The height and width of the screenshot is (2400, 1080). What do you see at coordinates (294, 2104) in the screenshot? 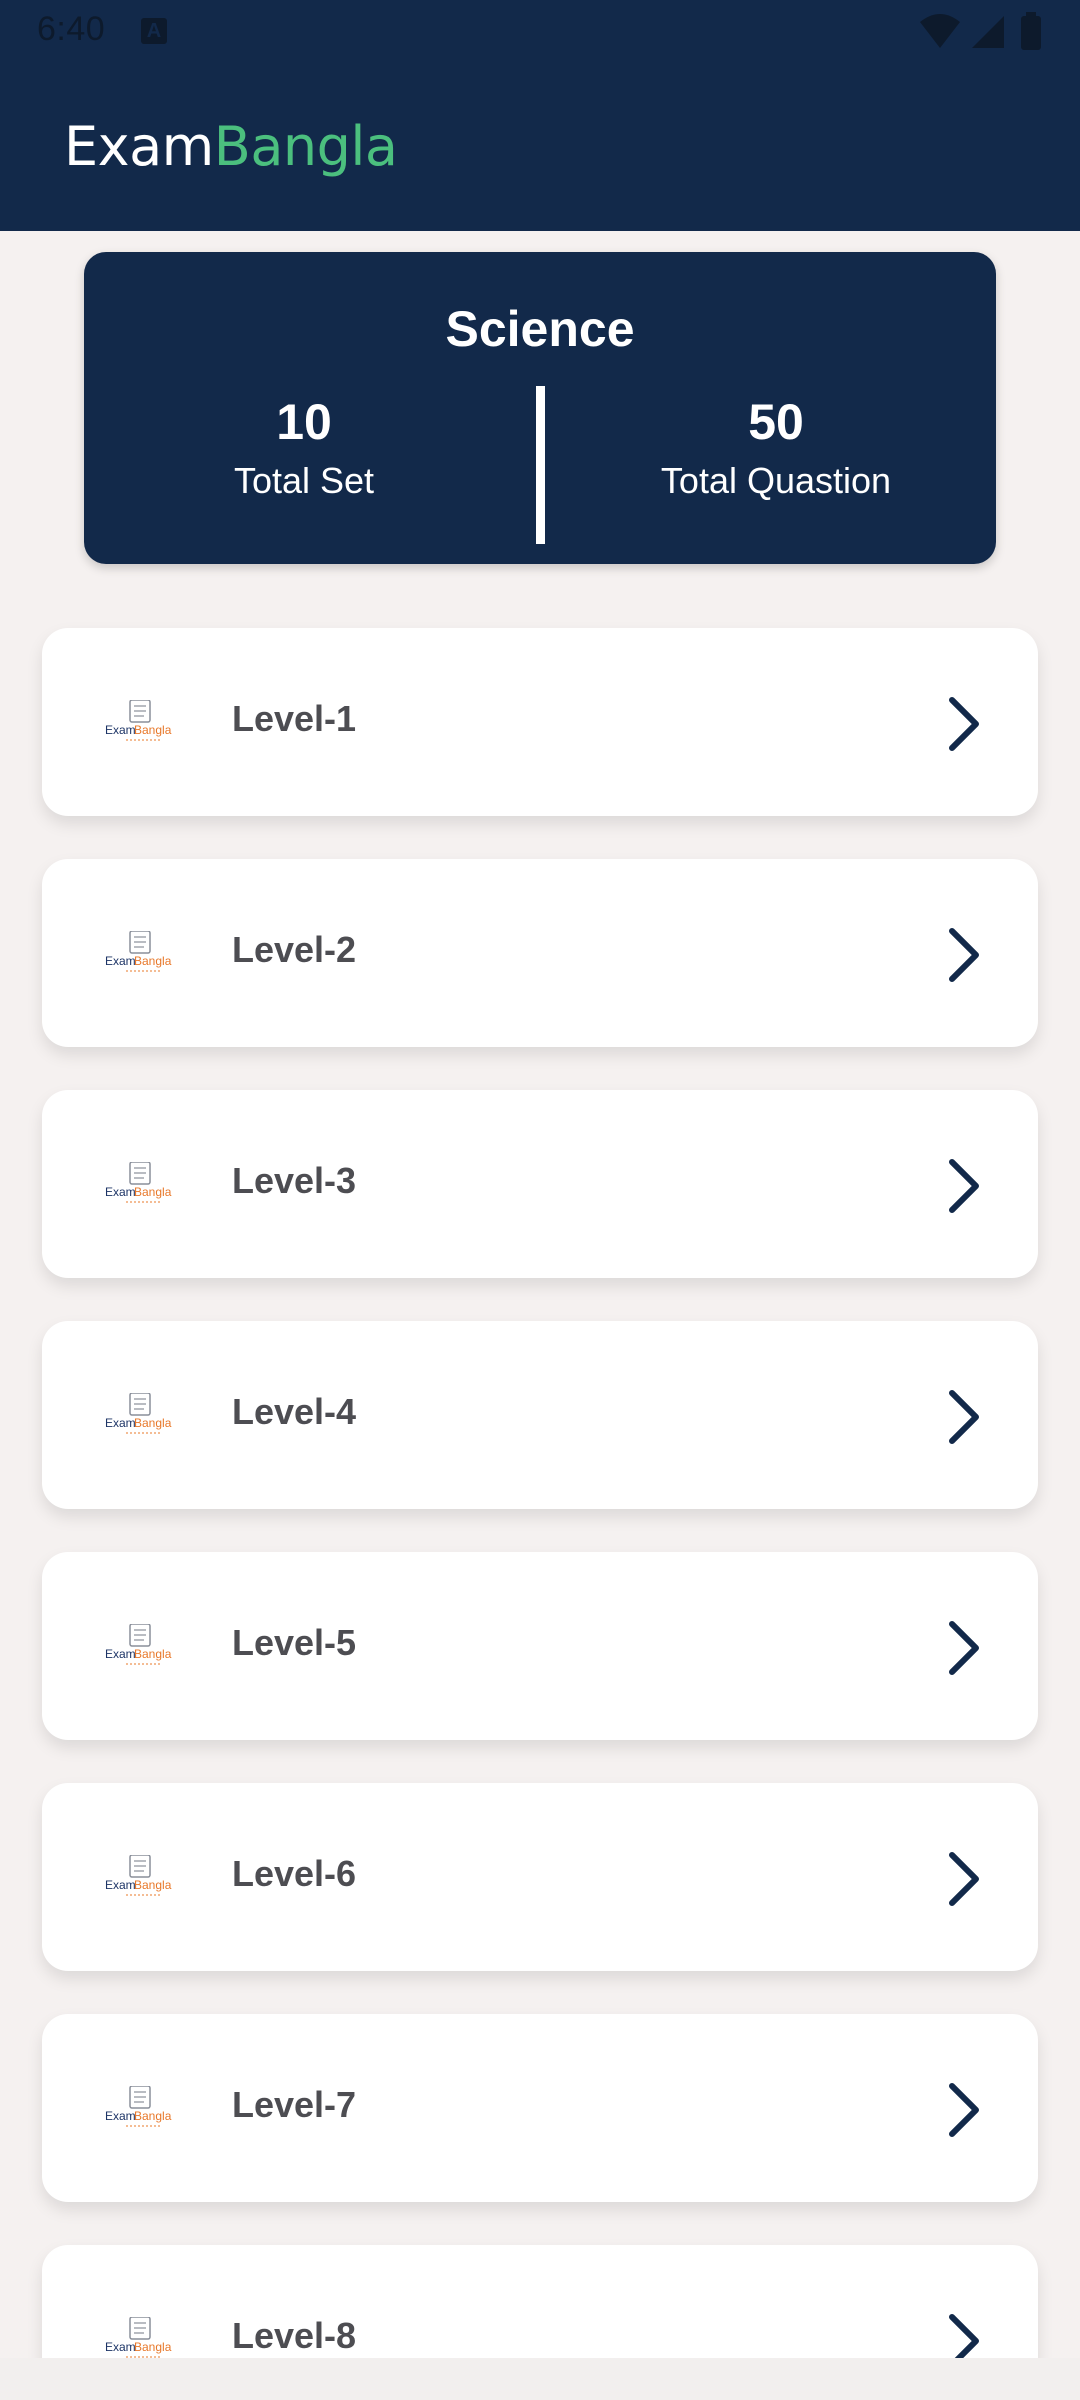
I see `level-label: Level-7` at bounding box center [294, 2104].